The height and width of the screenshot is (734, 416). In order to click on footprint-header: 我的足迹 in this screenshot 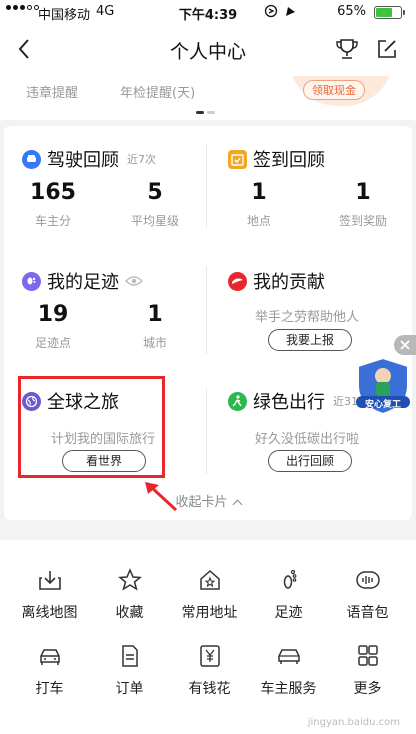, I will do `click(82, 281)`.